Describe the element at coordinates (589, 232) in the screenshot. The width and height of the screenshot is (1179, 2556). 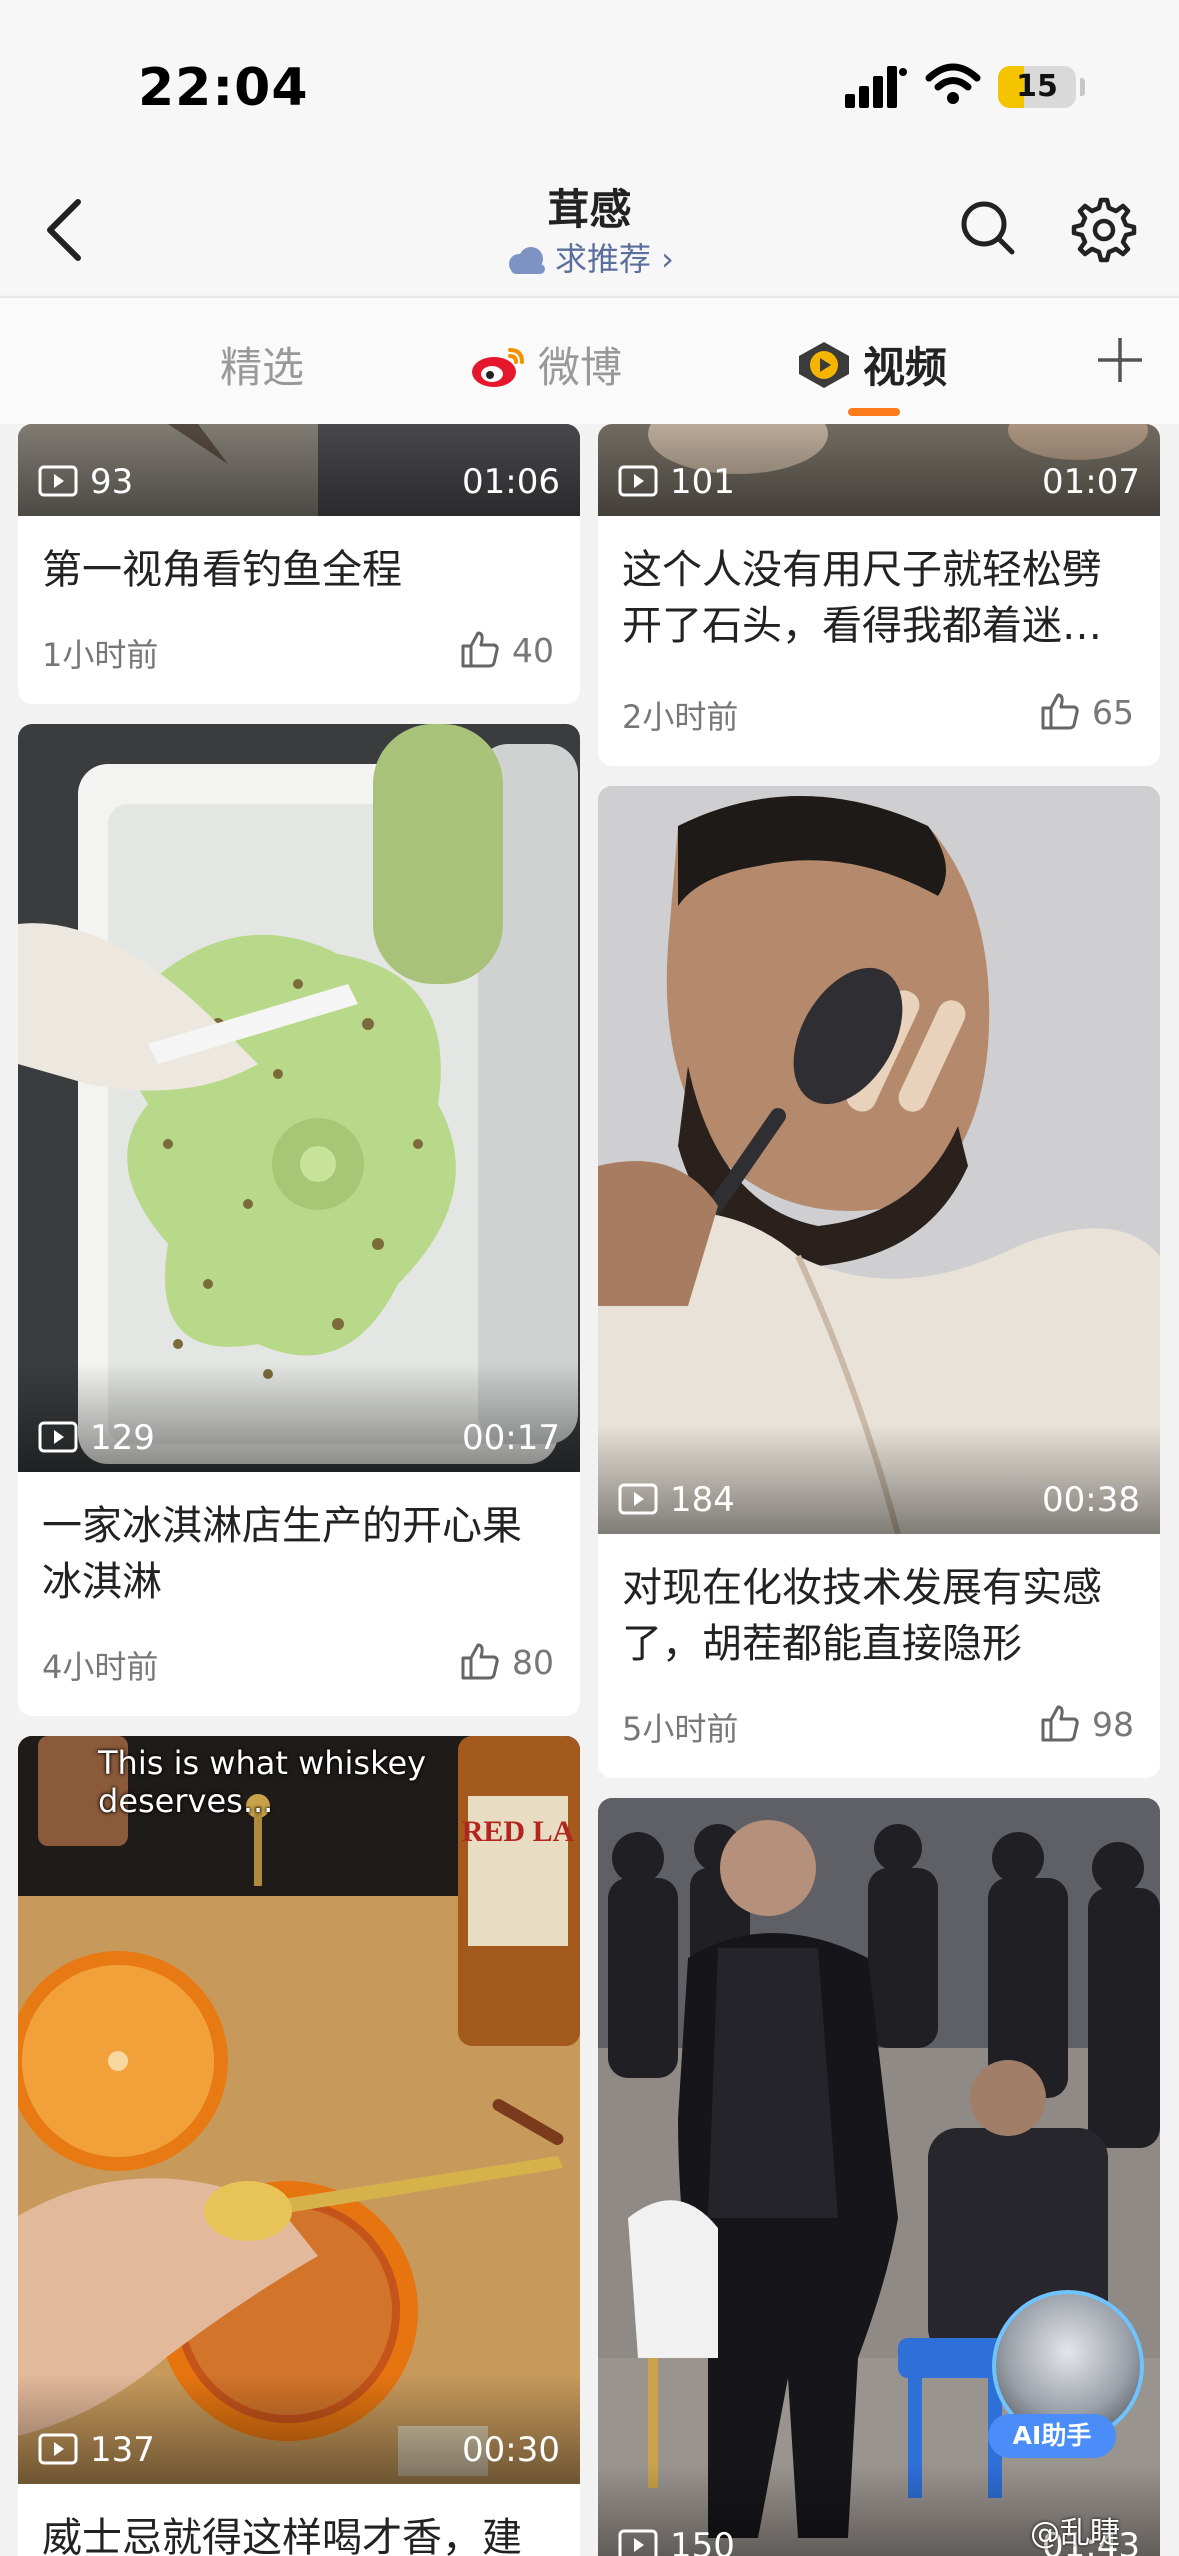
I see `topic-header: 茸感 求推荐 ›` at that location.